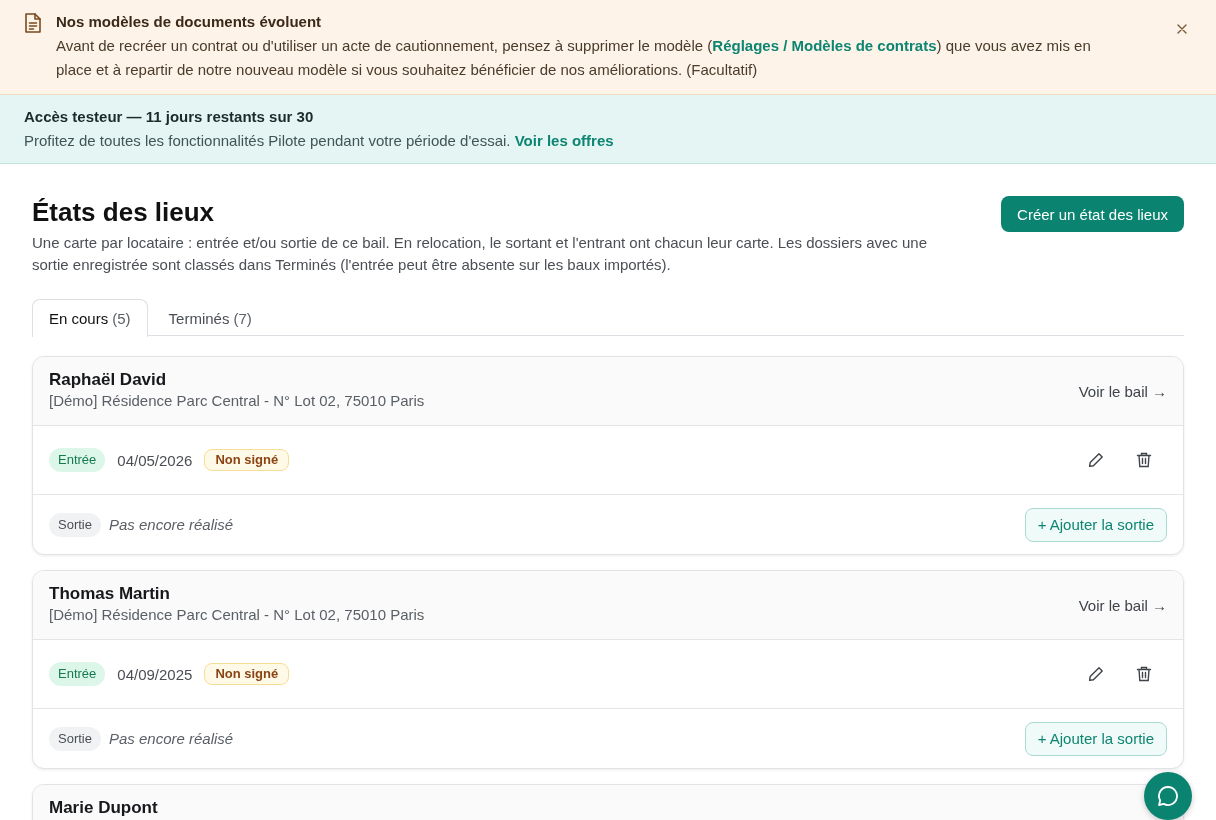 This screenshot has height=820, width=1216. I want to click on notice-text: Avant de recréer un contrat ou d'utiliser un acte de cautionnement, pensez à supprimer le modèle (Réglages / Modèles de contrats) que vous avez mis en place et à repartir de notre nouveau modèle si vous souhaitez bénéficier de nos améliorations. (Facultatif), so click(574, 58).